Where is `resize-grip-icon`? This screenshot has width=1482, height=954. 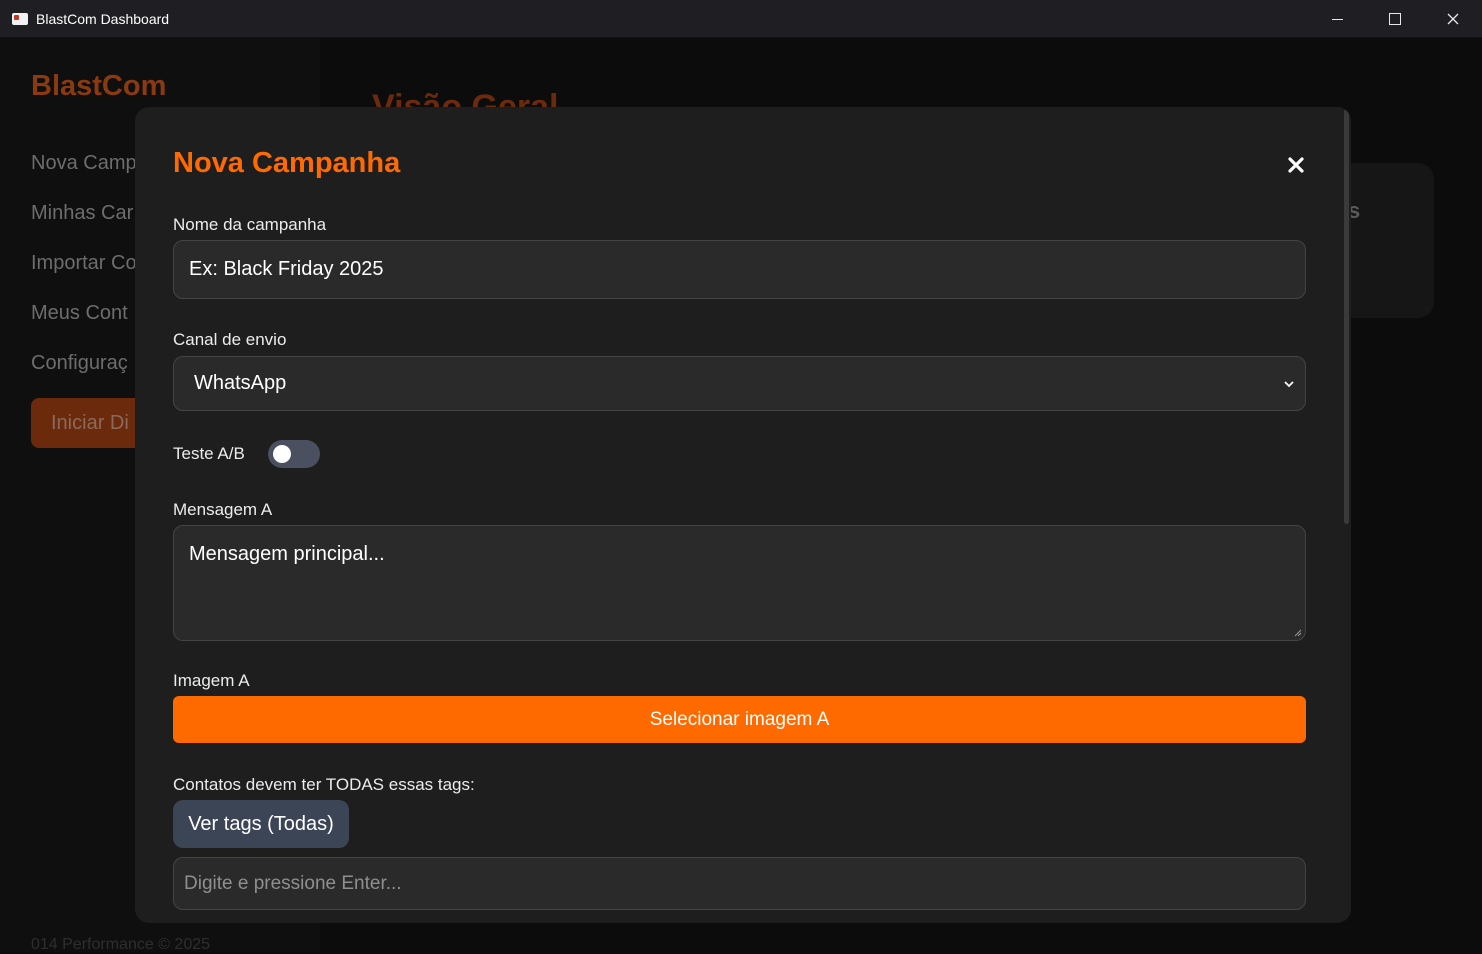
resize-grip-icon is located at coordinates (1297, 632).